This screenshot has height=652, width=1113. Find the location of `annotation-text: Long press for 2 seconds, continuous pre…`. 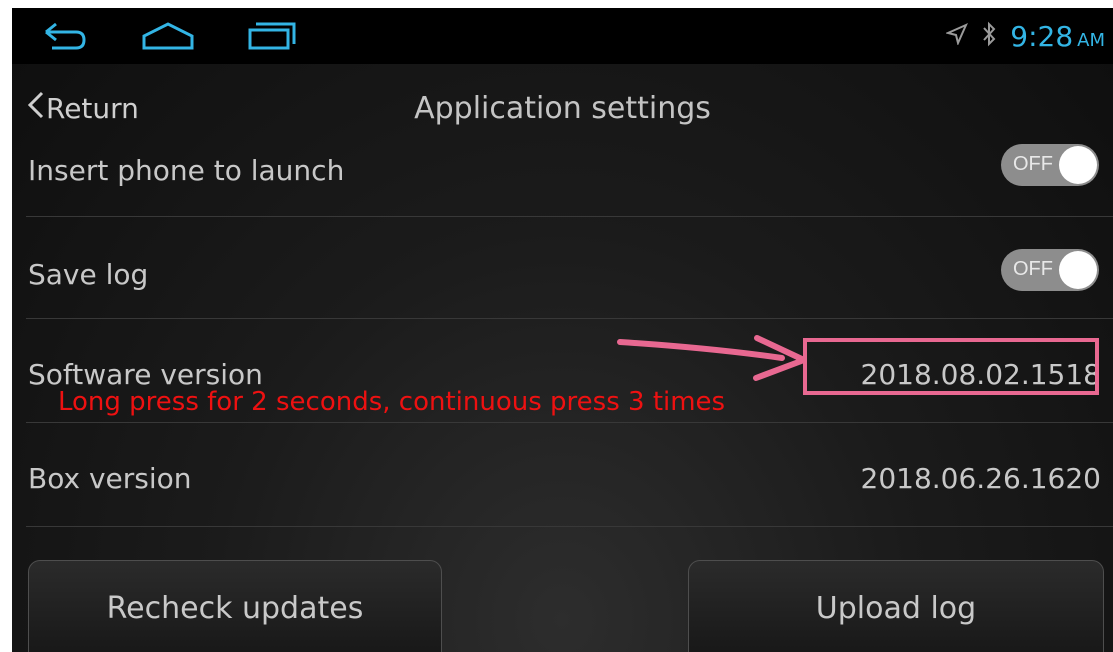

annotation-text: Long press for 2 seconds, continuous pre… is located at coordinates (392, 402).